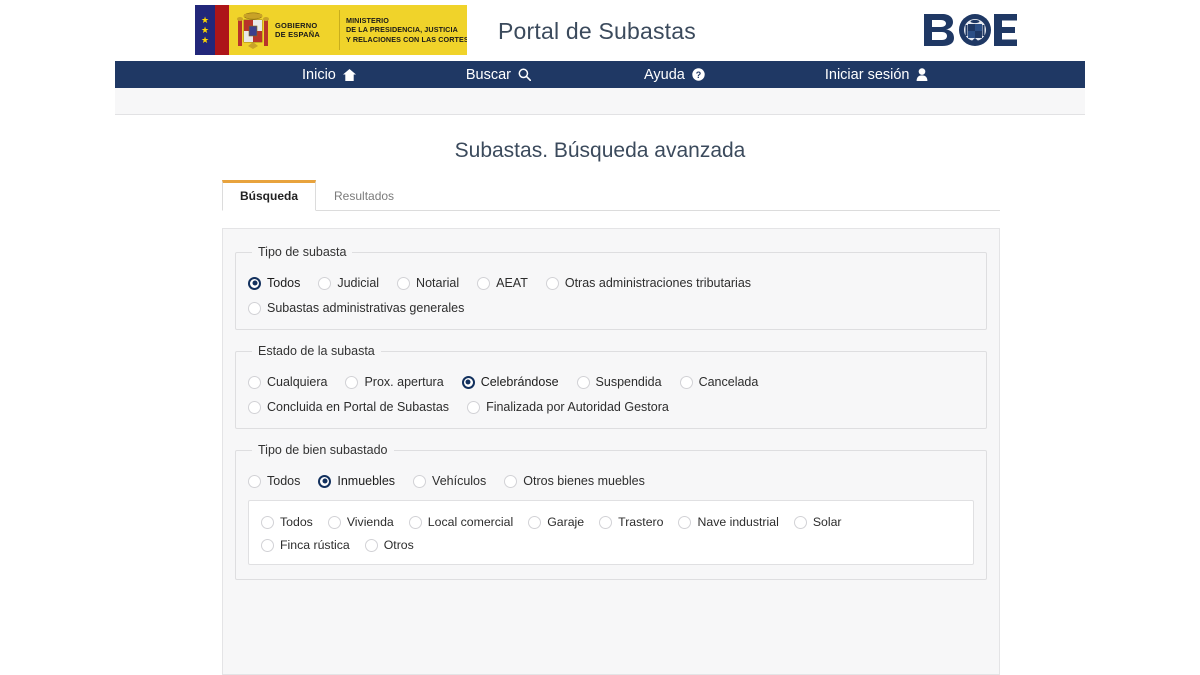 The image size is (1200, 675). What do you see at coordinates (556, 522) in the screenshot?
I see `radio-inmueble-garaje: Garaje` at bounding box center [556, 522].